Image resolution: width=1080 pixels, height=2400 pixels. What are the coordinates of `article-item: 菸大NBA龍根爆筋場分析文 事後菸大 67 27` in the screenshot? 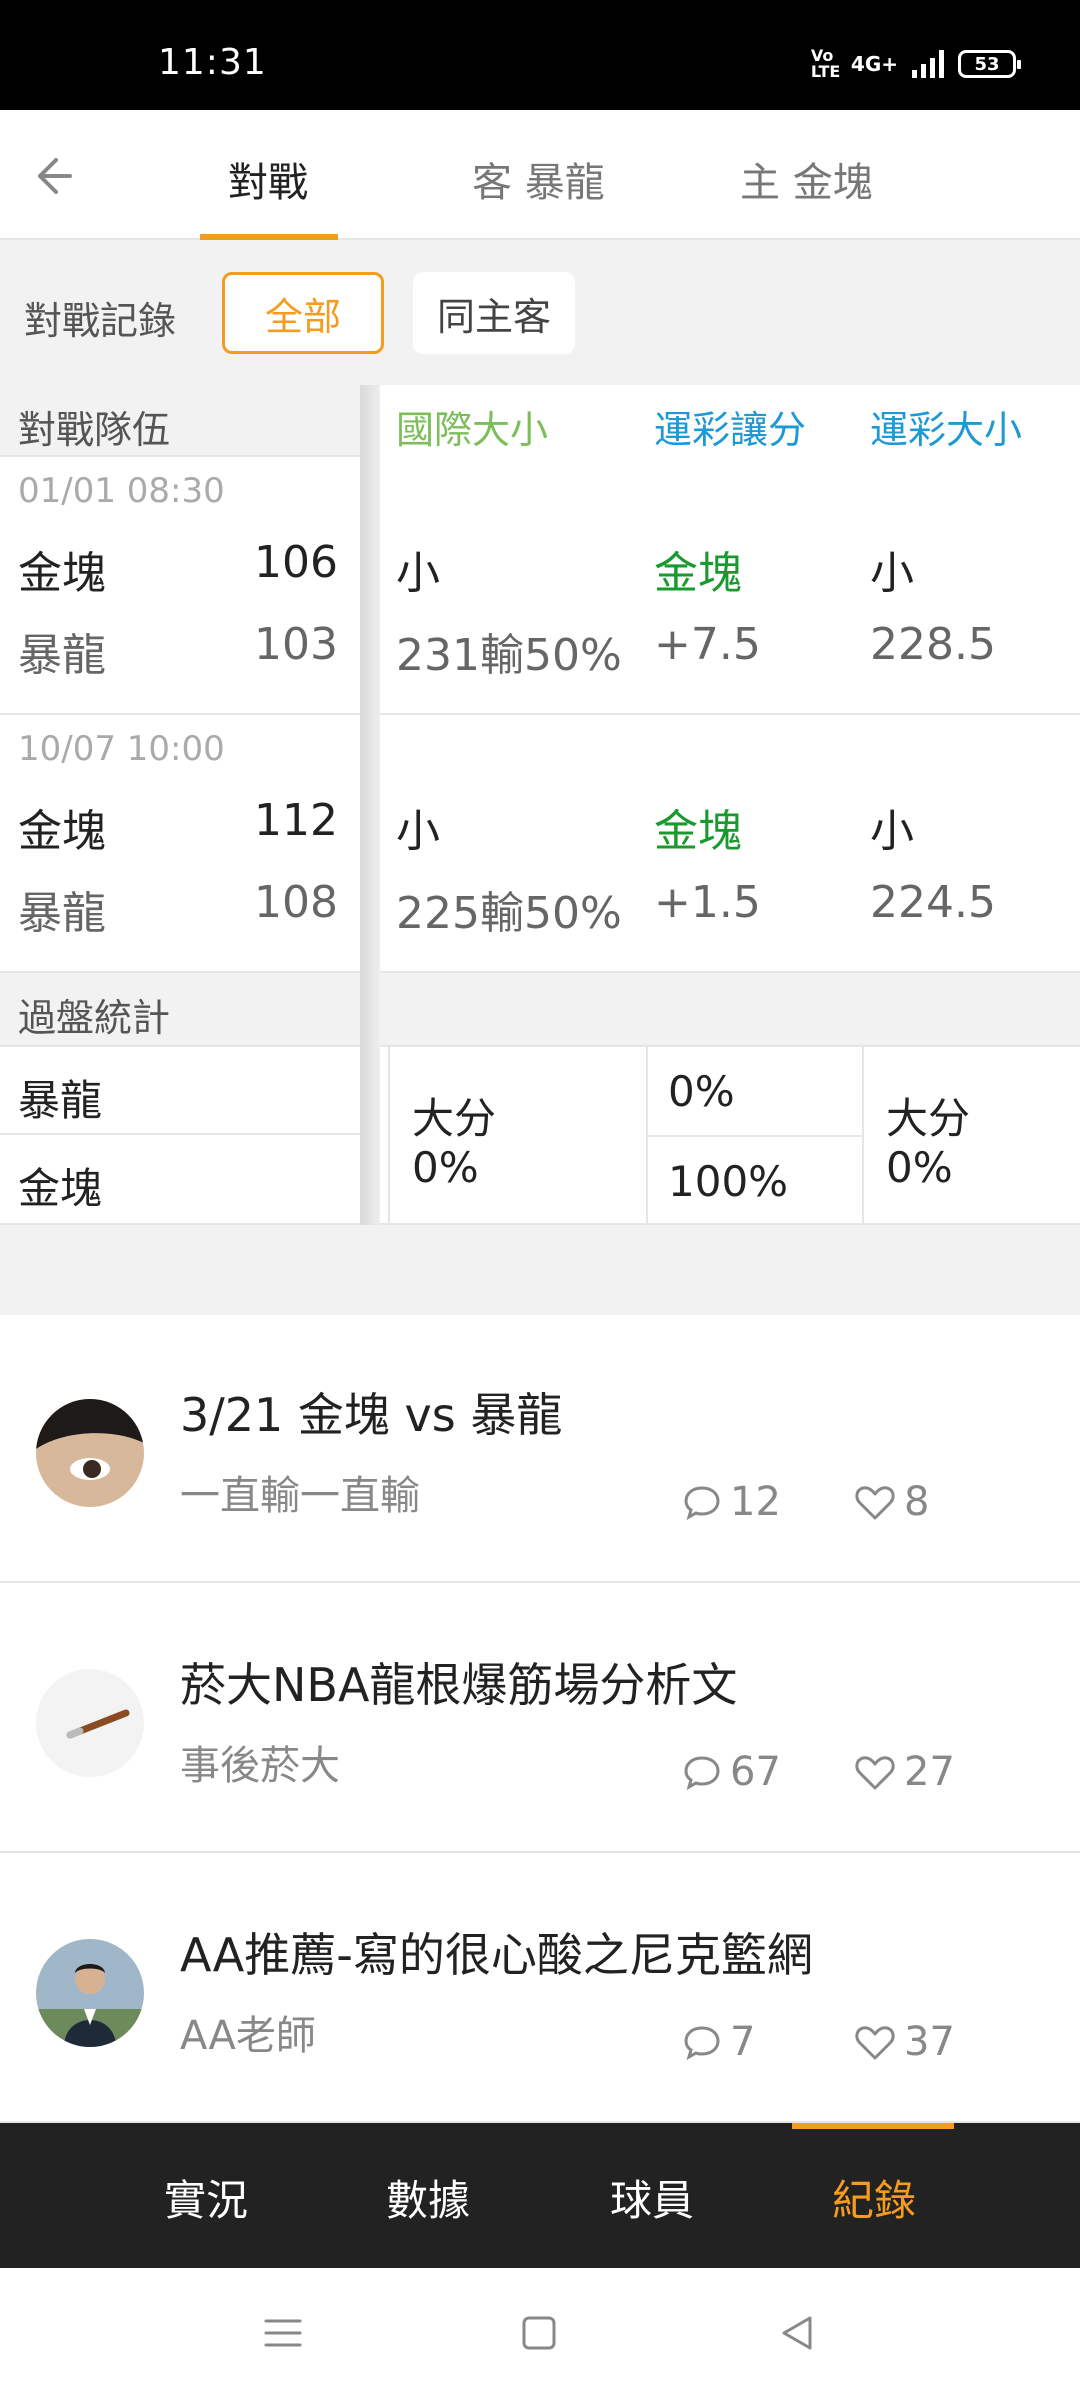 It's located at (540, 1719).